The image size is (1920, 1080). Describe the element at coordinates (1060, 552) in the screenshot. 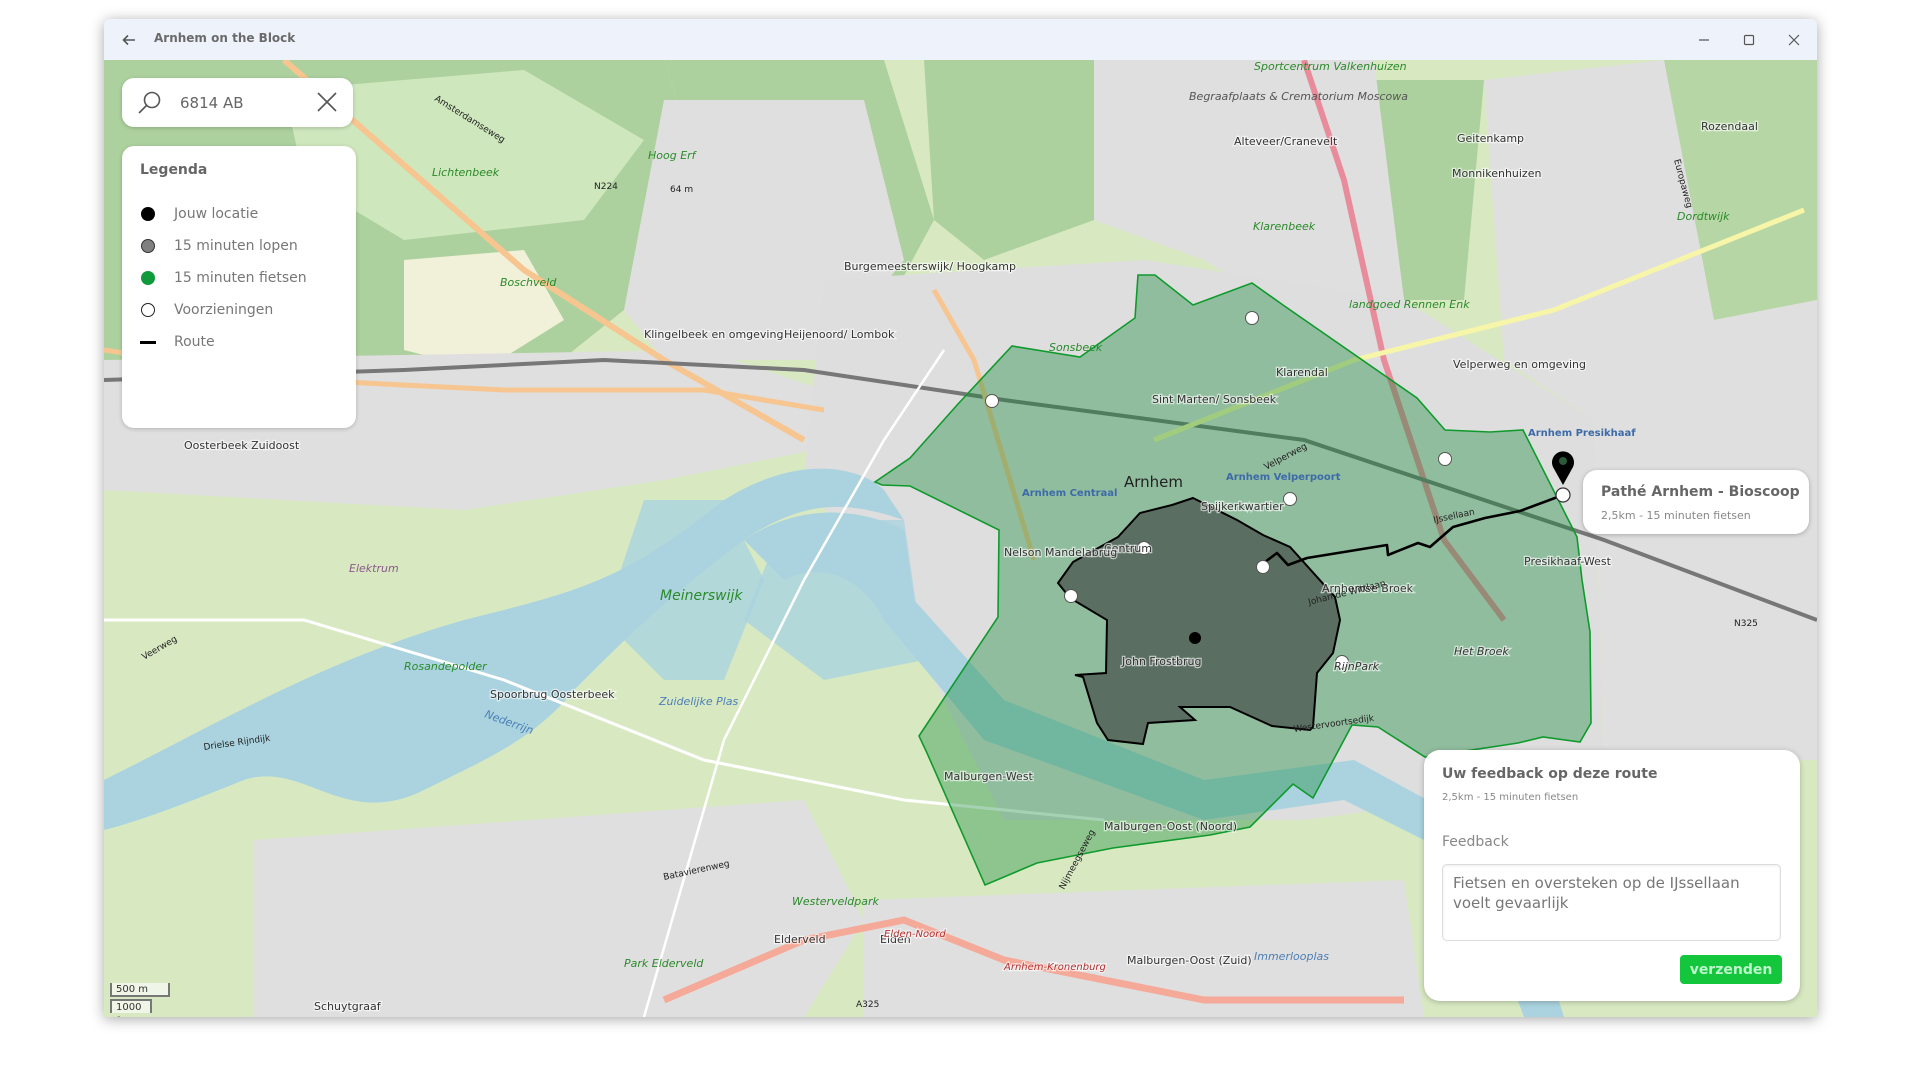

I see `label-nelson: Nelson Mandelabrug` at that location.